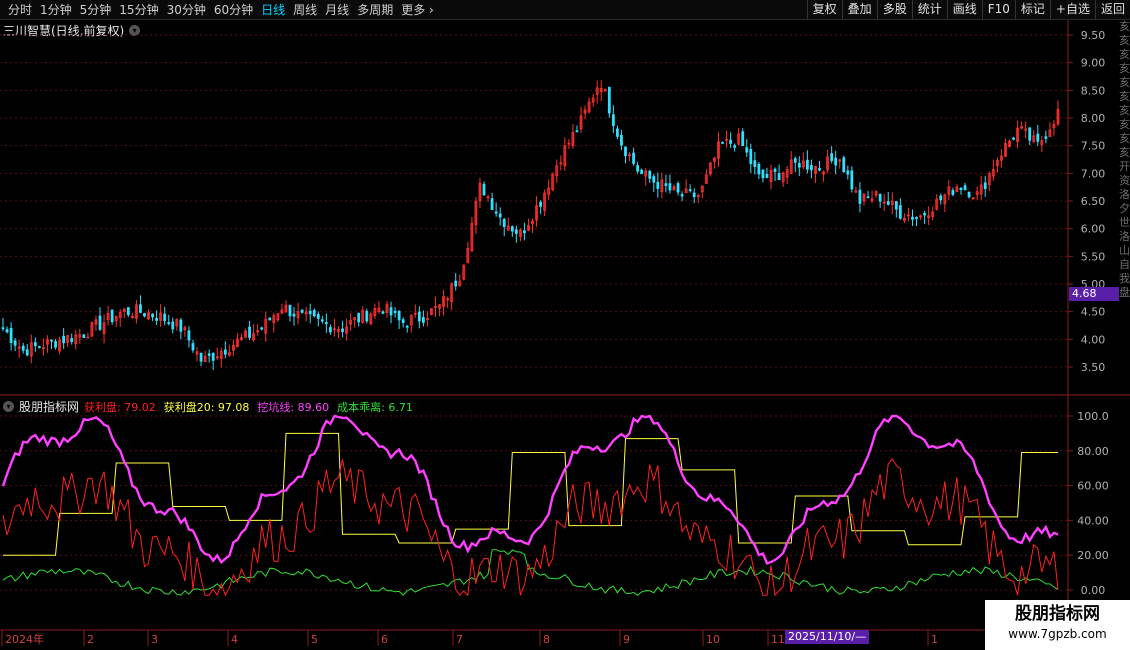  What do you see at coordinates (1124, 264) in the screenshot?
I see `strip-char: 自` at bounding box center [1124, 264].